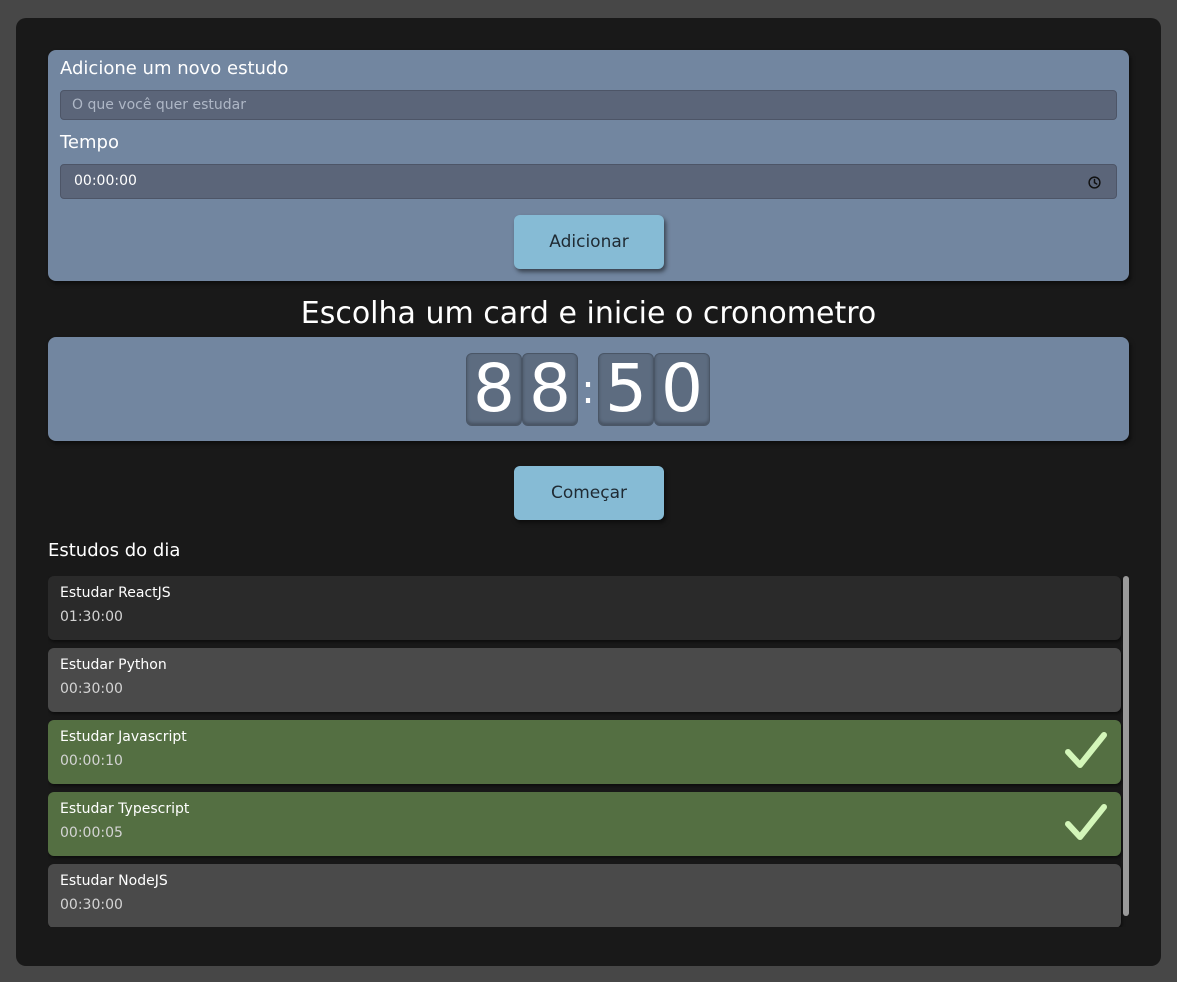 Image resolution: width=1177 pixels, height=982 pixels. What do you see at coordinates (125, 809) in the screenshot?
I see `study-card-title: Estudar Typescript` at bounding box center [125, 809].